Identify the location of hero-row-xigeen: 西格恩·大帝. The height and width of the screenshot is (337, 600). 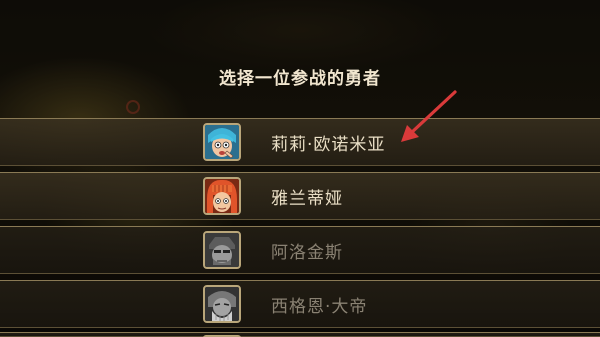
(300, 304).